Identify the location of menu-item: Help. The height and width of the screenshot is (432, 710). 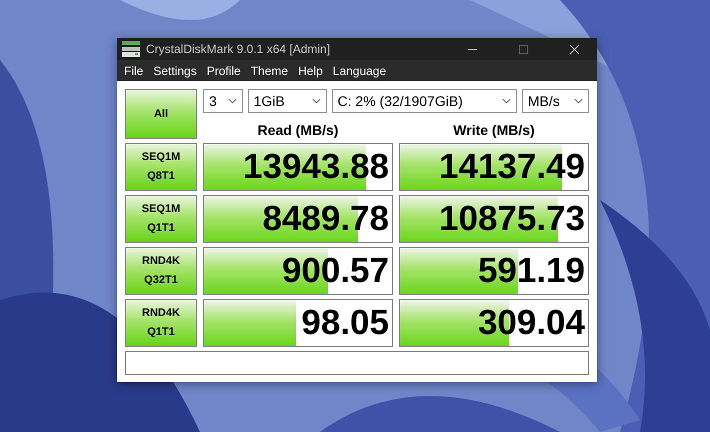
(310, 71).